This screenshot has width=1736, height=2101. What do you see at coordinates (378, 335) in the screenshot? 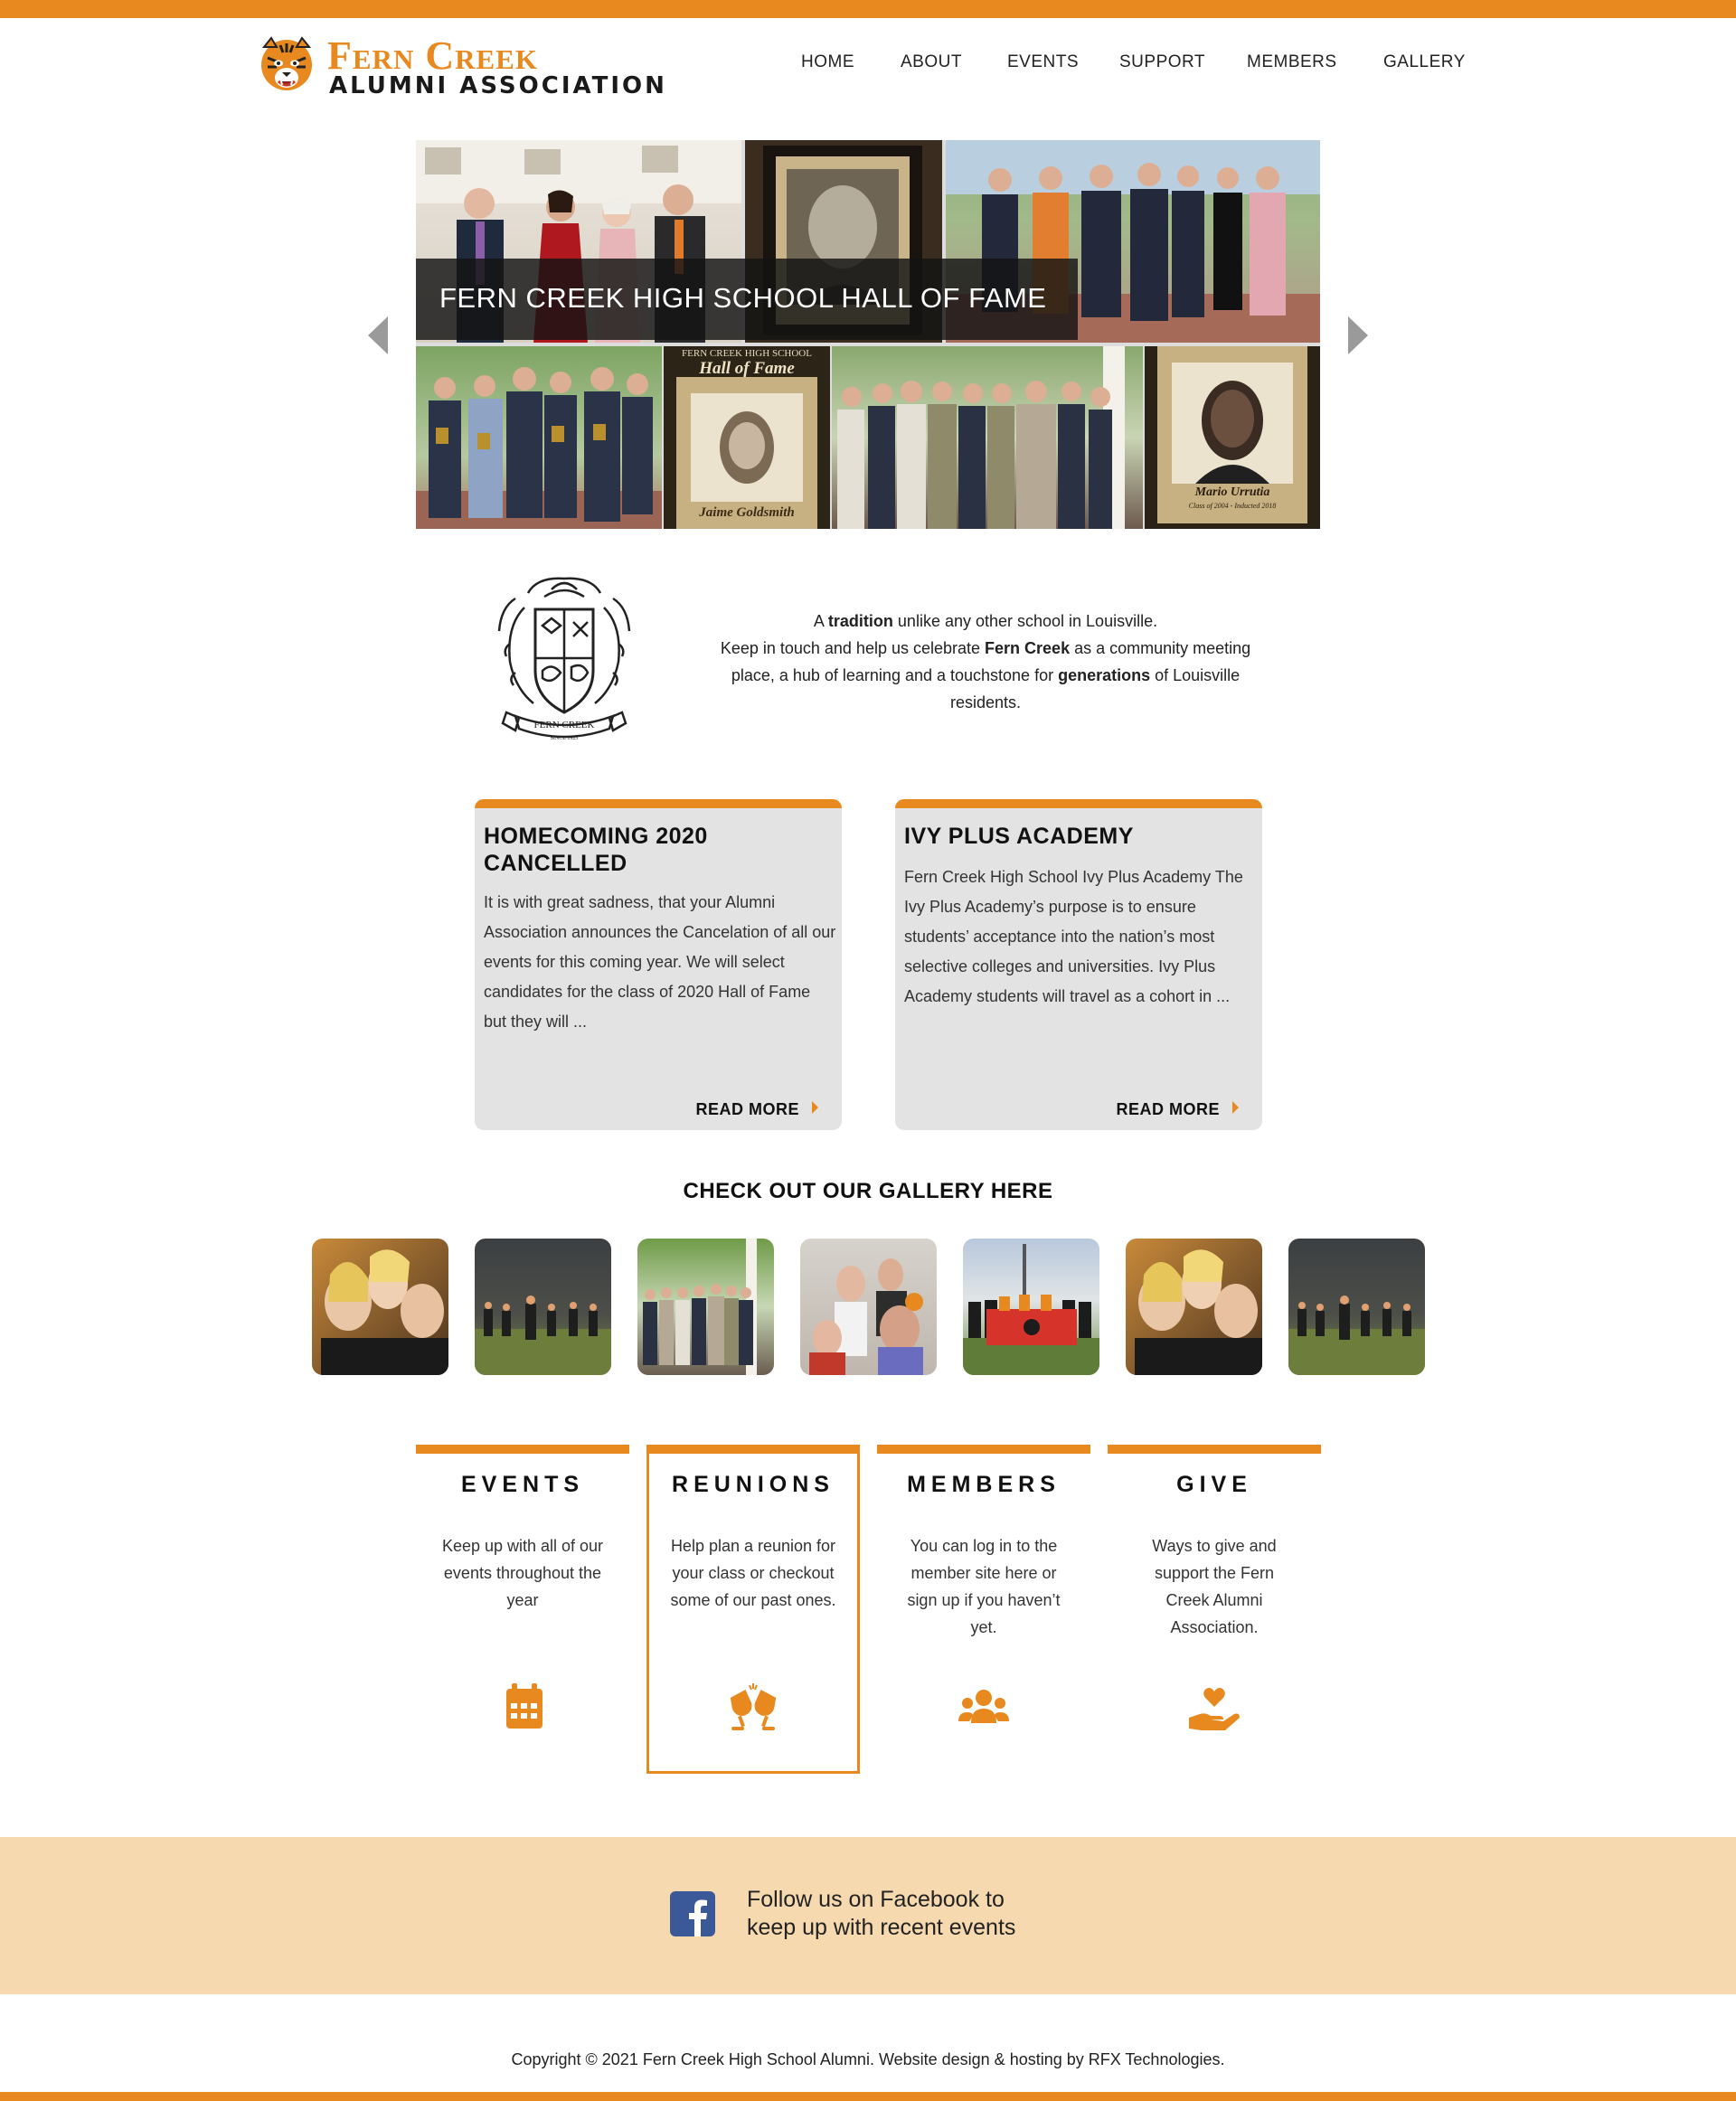
I see `slider-prev-arrow-icon` at bounding box center [378, 335].